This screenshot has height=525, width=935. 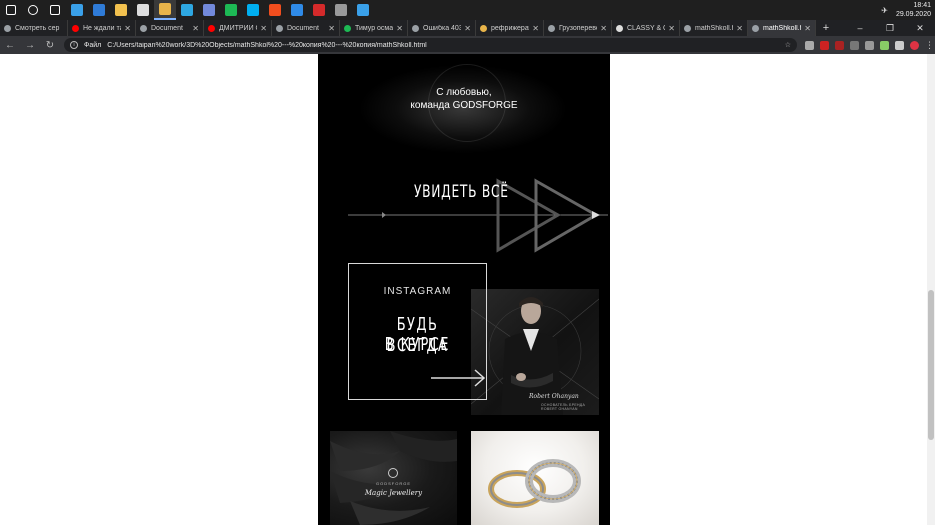 I want to click on browser-tab: Ошибка 403 ✕, so click(x=442, y=28).